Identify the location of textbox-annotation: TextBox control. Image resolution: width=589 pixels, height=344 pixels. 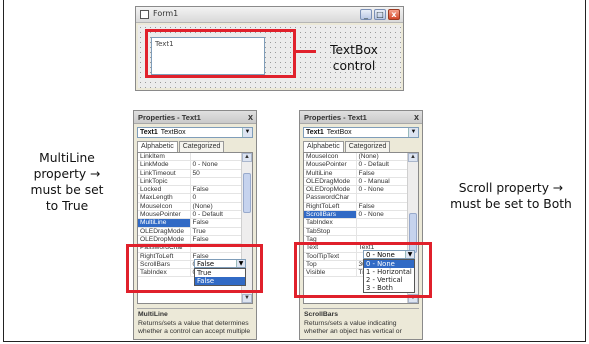
(354, 58).